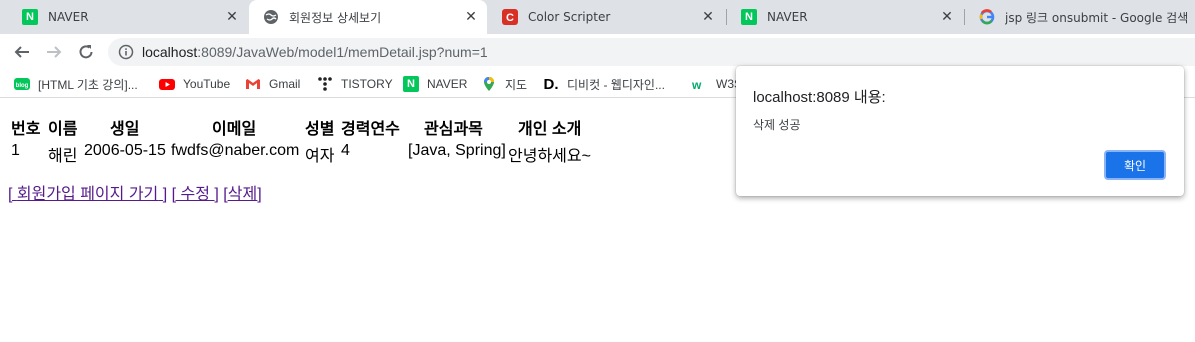  I want to click on cell-intro: 안녕하세요~, so click(549, 156).